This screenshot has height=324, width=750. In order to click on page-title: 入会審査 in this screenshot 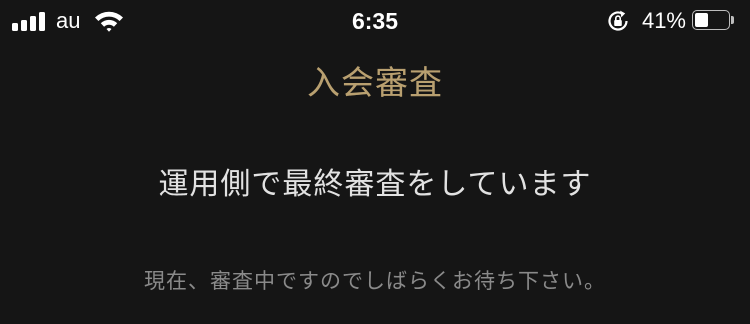, I will do `click(375, 82)`.